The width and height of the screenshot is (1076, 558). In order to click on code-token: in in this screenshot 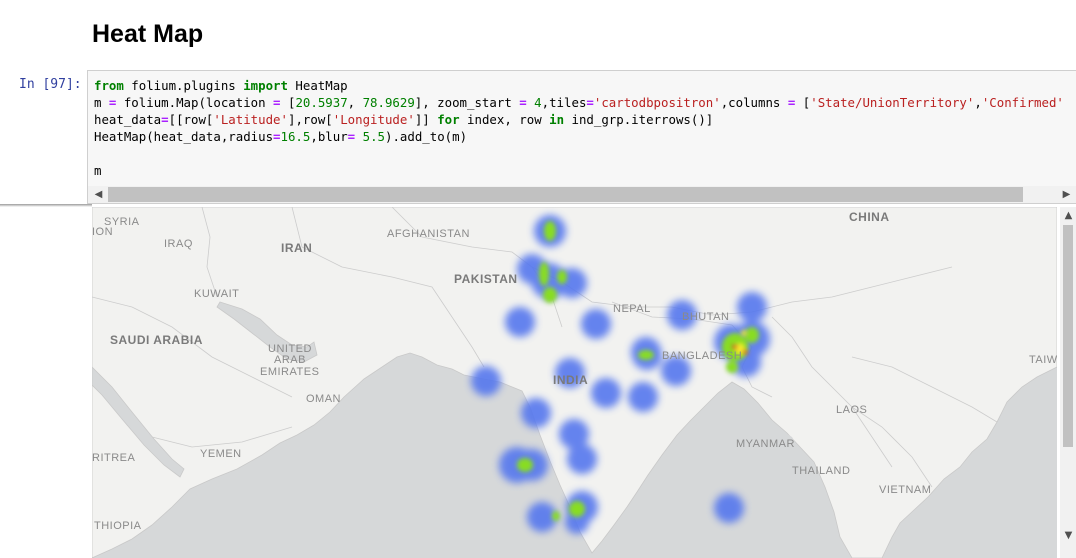, I will do `click(557, 119)`.